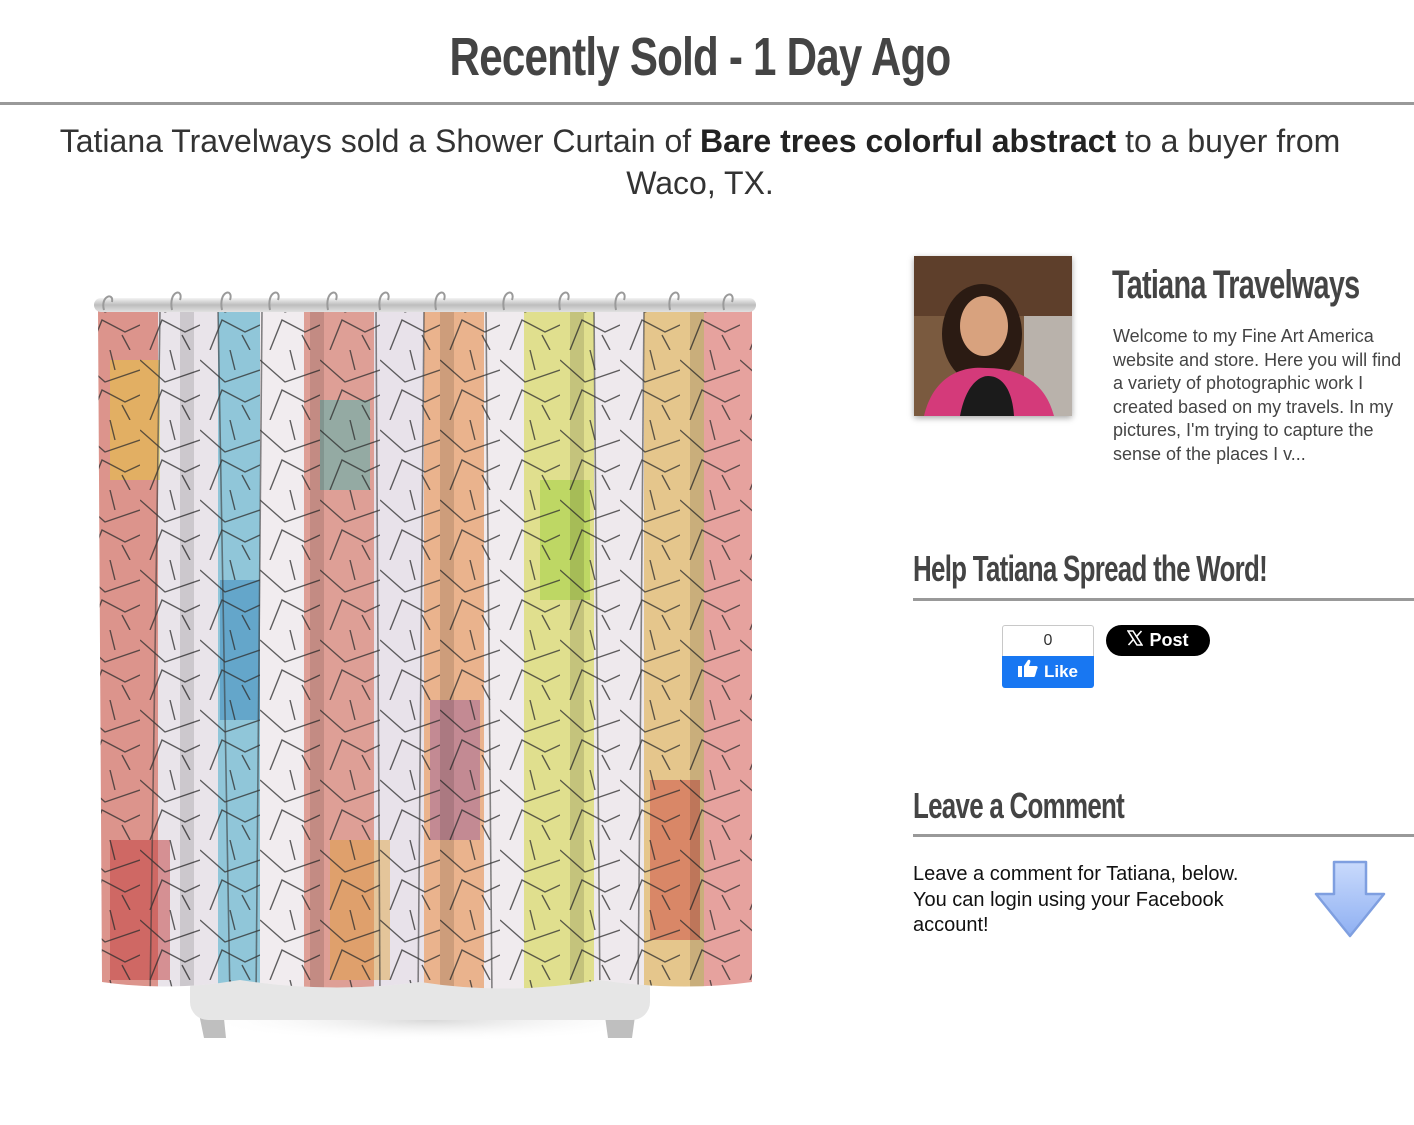  I want to click on post-label: Post, so click(1169, 640).